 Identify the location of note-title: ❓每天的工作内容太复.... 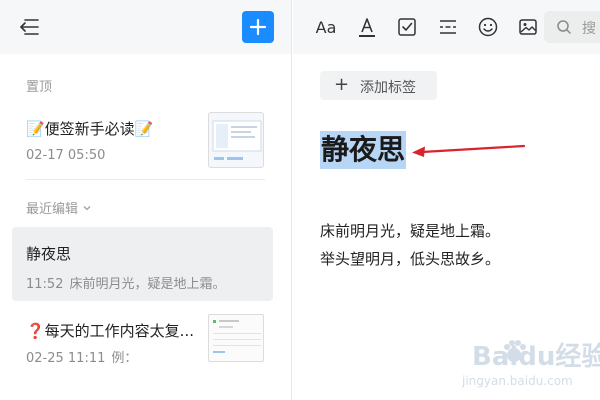
(110, 331).